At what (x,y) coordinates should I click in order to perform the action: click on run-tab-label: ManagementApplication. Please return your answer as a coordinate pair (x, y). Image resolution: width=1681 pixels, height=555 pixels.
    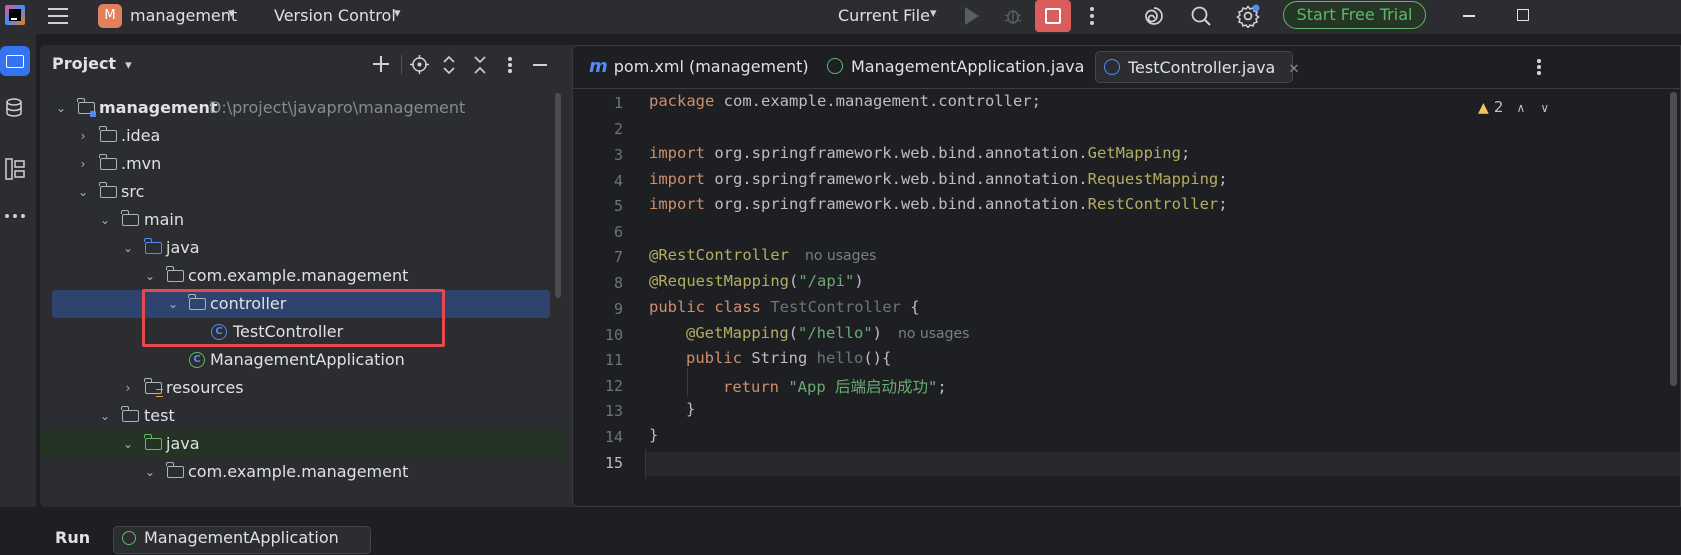
    Looking at the image, I should click on (241, 537).